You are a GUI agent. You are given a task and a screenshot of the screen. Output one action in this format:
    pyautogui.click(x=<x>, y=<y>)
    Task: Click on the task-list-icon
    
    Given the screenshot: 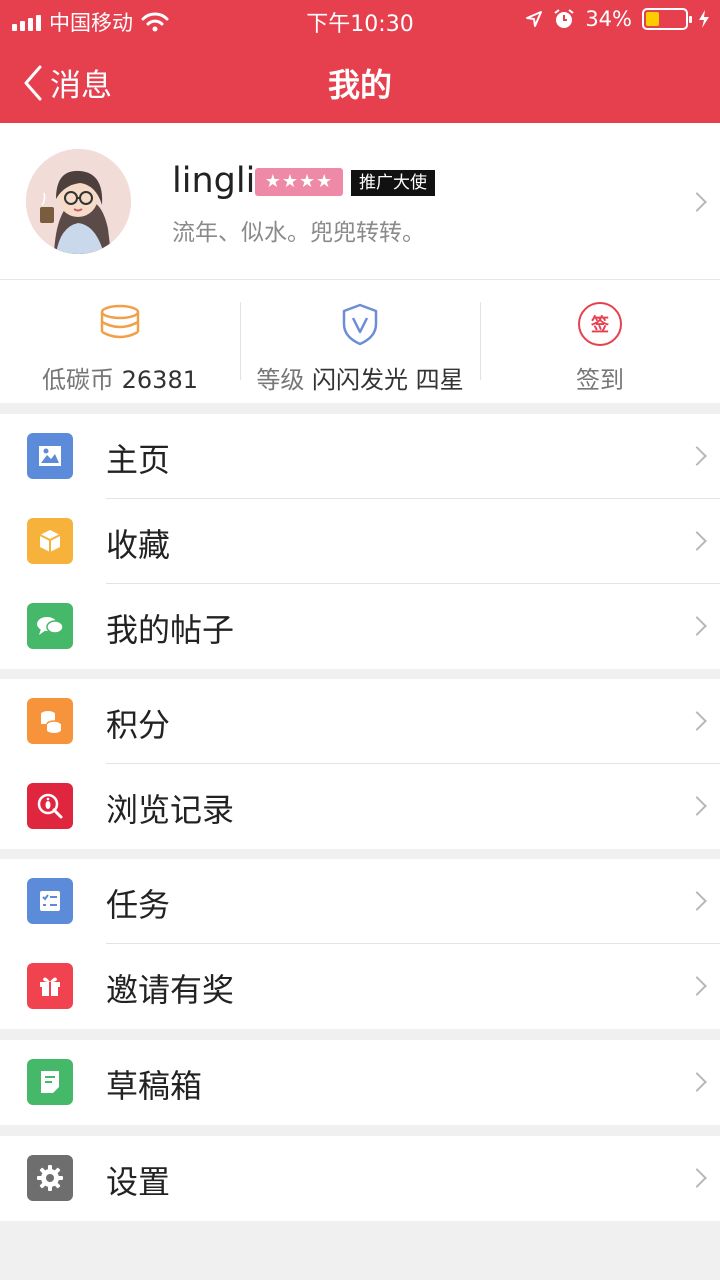 What is the action you would take?
    pyautogui.click(x=50, y=901)
    